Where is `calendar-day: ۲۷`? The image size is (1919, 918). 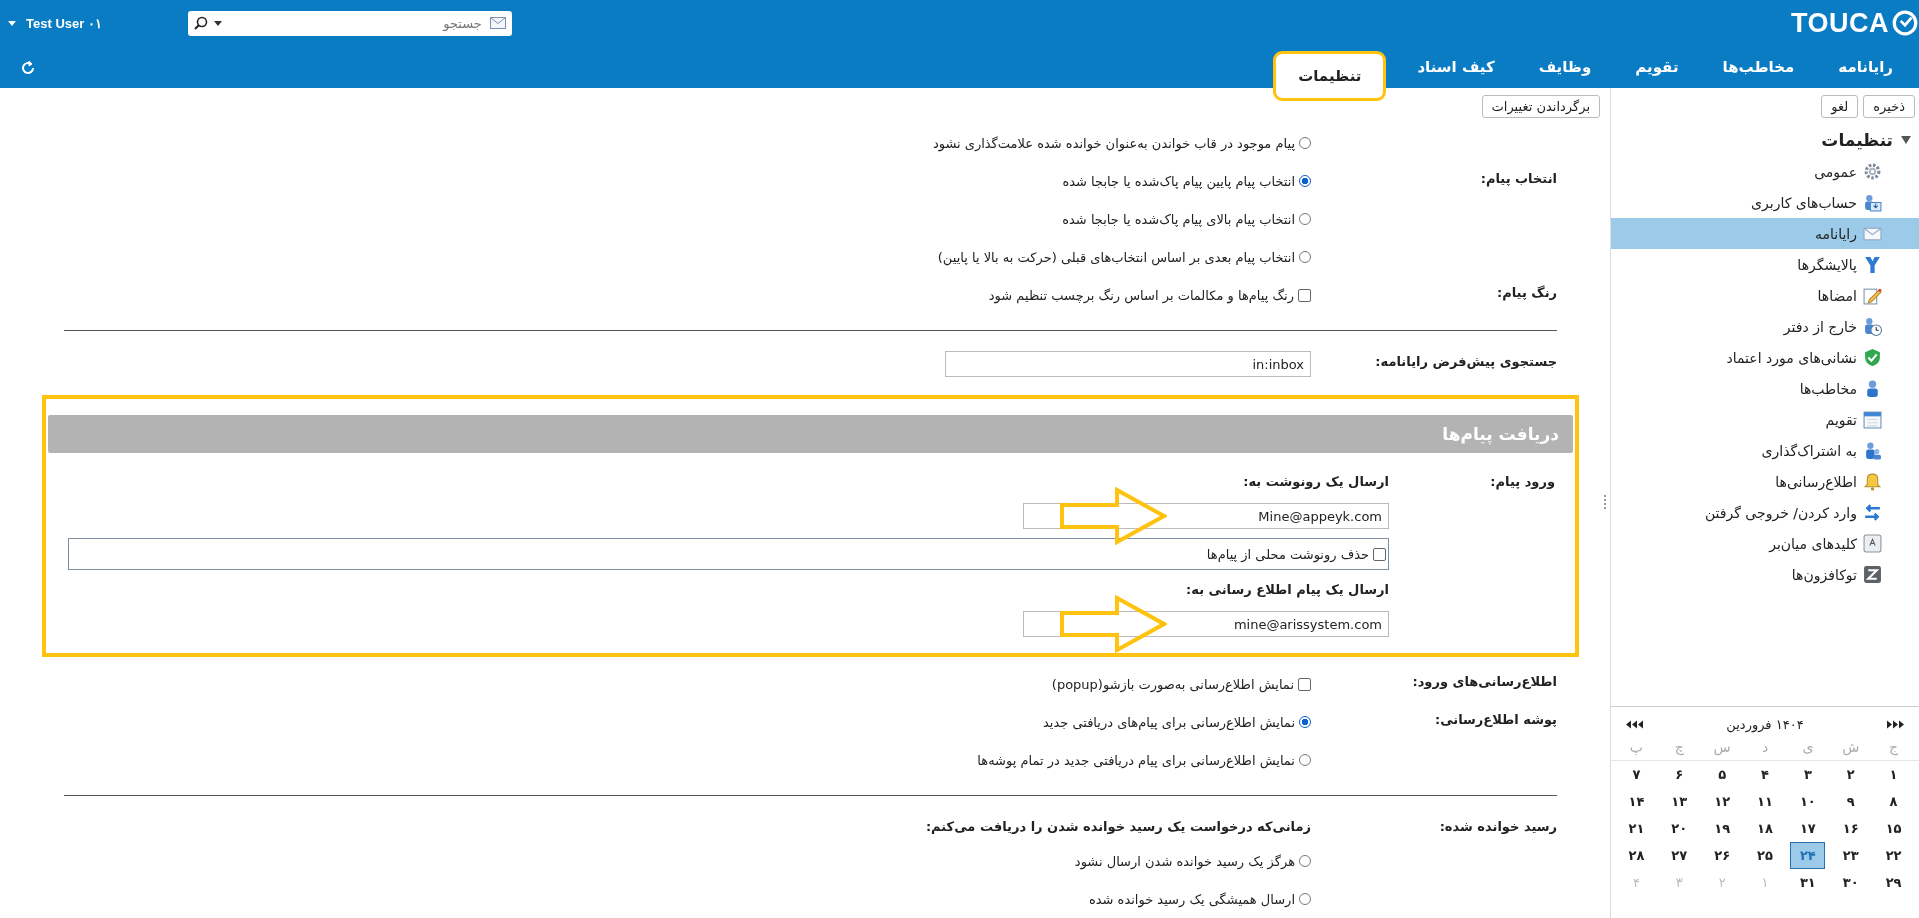
calendar-day: ۲۷ is located at coordinates (1679, 855).